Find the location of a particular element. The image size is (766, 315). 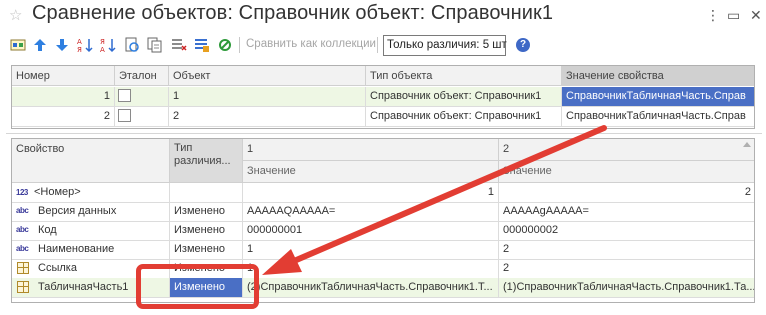

annotation-highlight-box is located at coordinates (197, 286).